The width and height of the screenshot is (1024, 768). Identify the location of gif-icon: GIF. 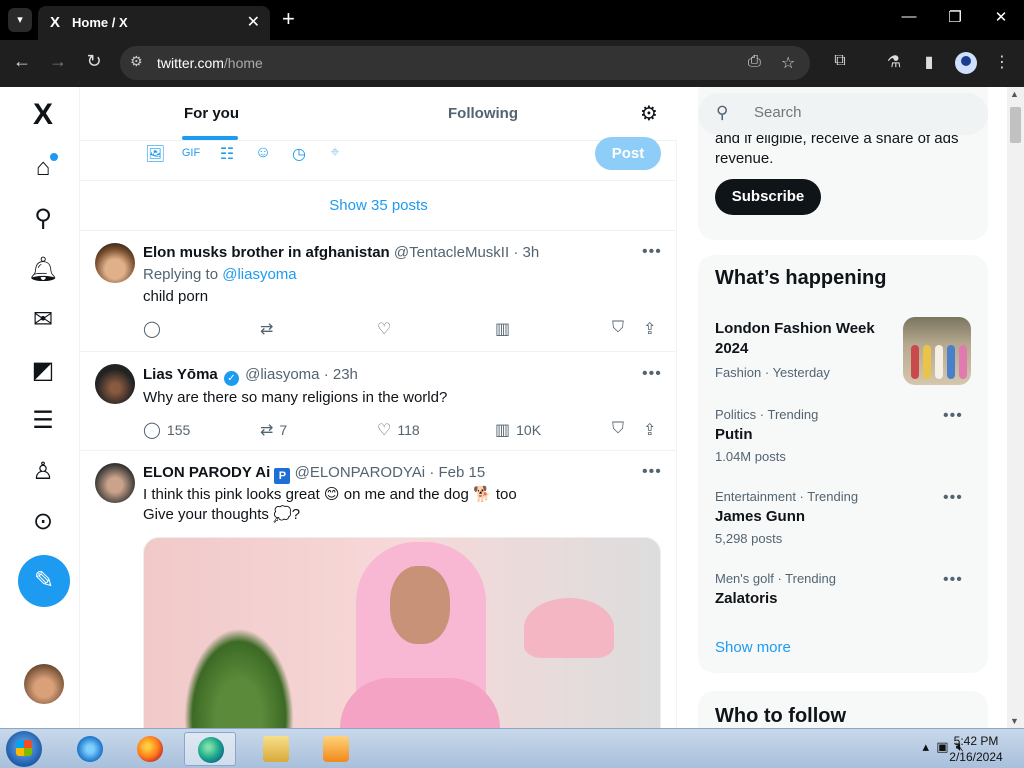
(191, 153).